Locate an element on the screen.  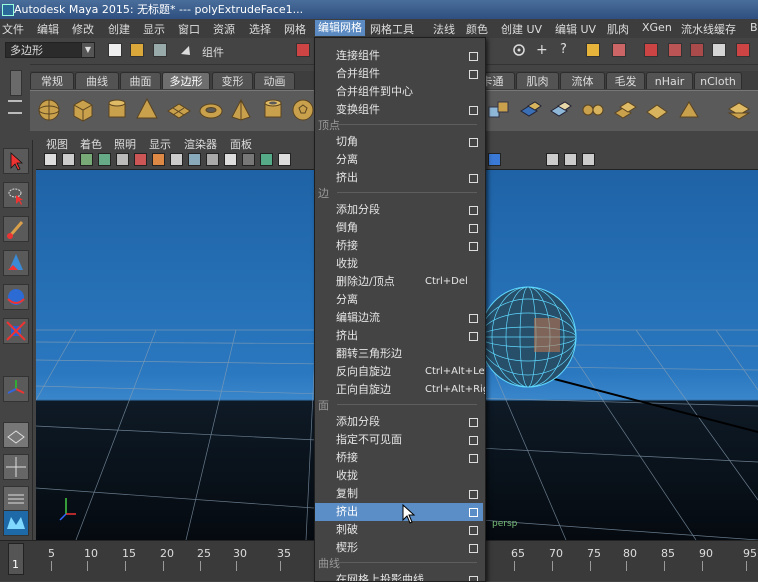
help-icon: ? is located at coordinates (567, 49).